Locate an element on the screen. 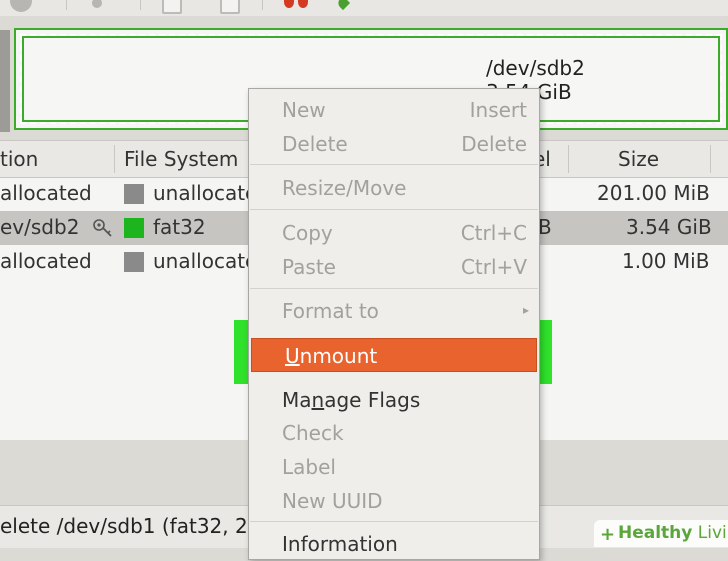 The height and width of the screenshot is (561, 728). menu-item-label: Format to is located at coordinates (330, 311).